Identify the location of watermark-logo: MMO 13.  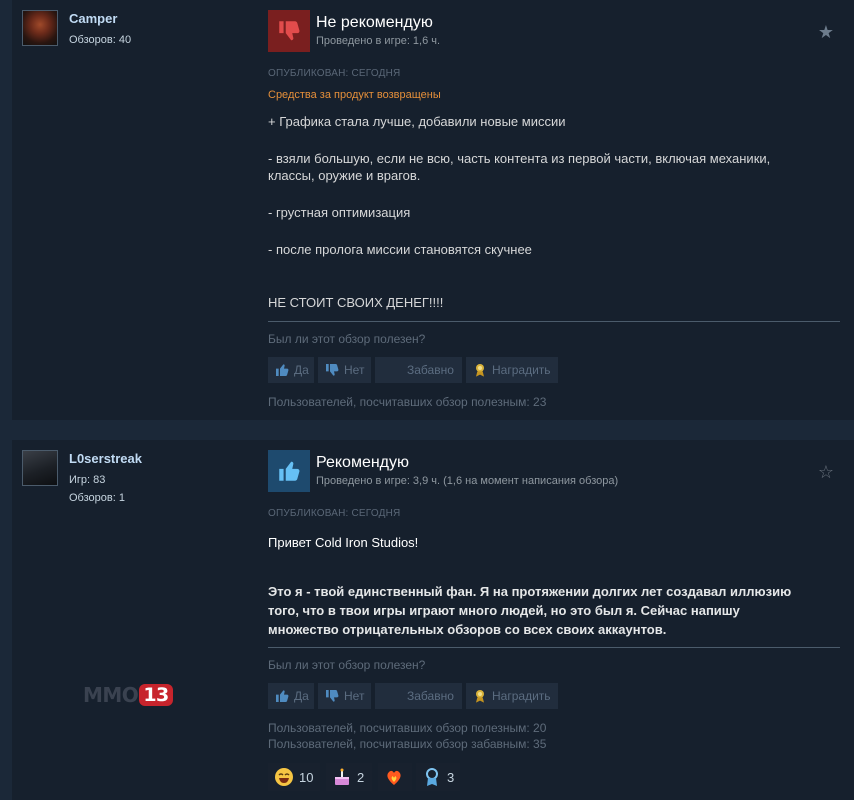
(128, 695).